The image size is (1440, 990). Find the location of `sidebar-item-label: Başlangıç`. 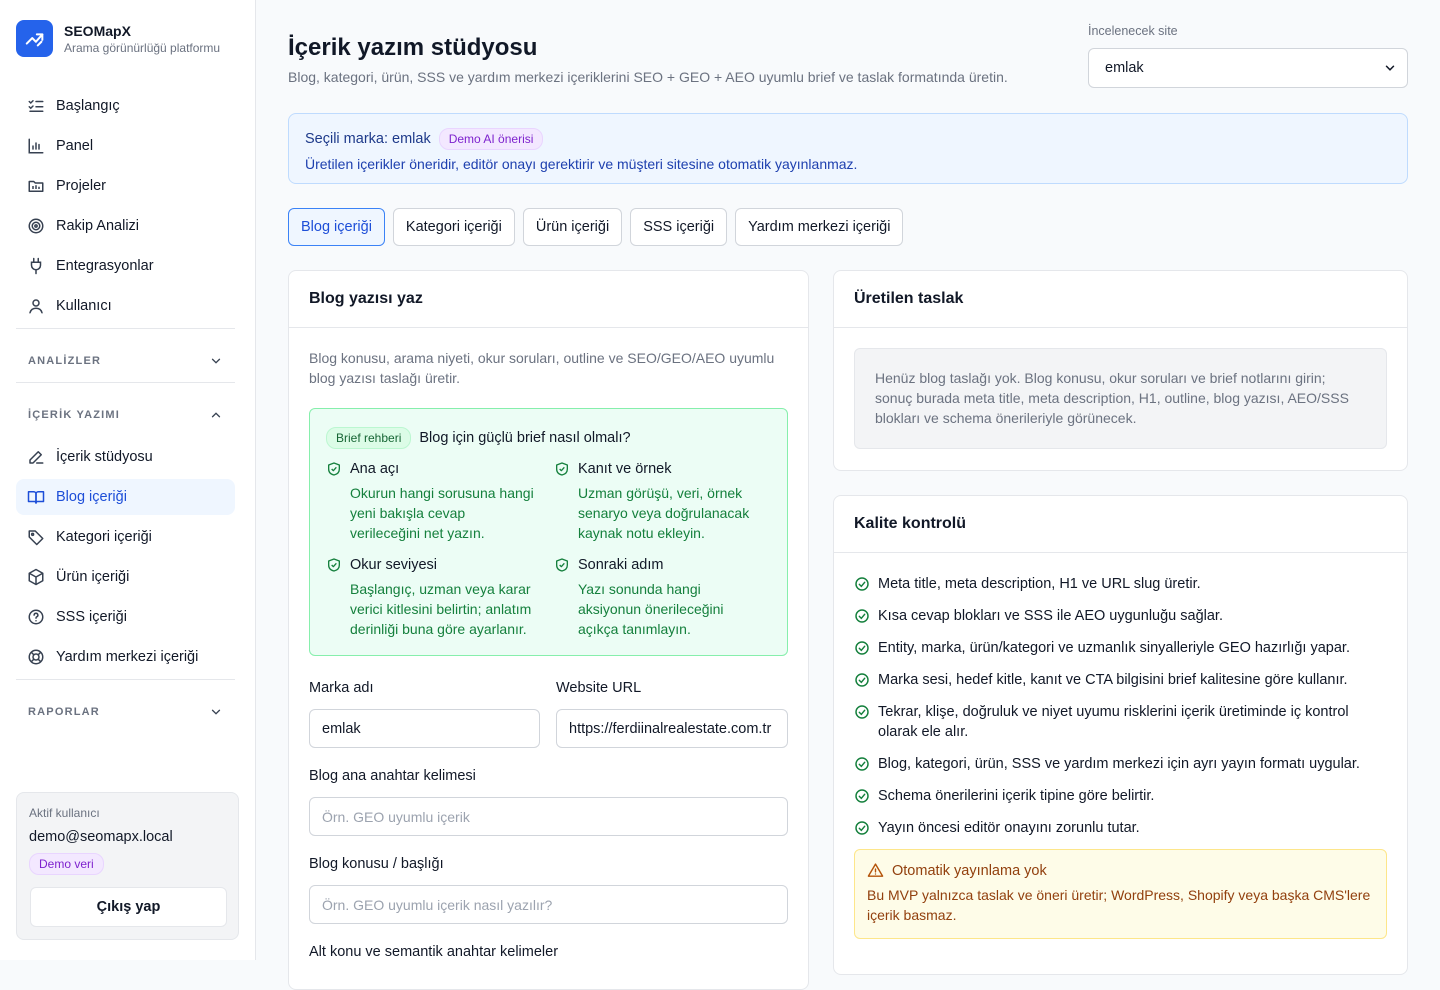

sidebar-item-label: Başlangıç is located at coordinates (88, 106).